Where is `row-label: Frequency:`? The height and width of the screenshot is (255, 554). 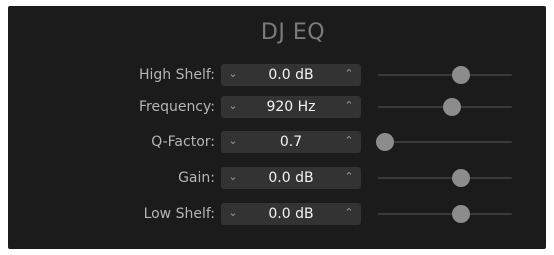
row-label: Frequency: is located at coordinates (176, 107).